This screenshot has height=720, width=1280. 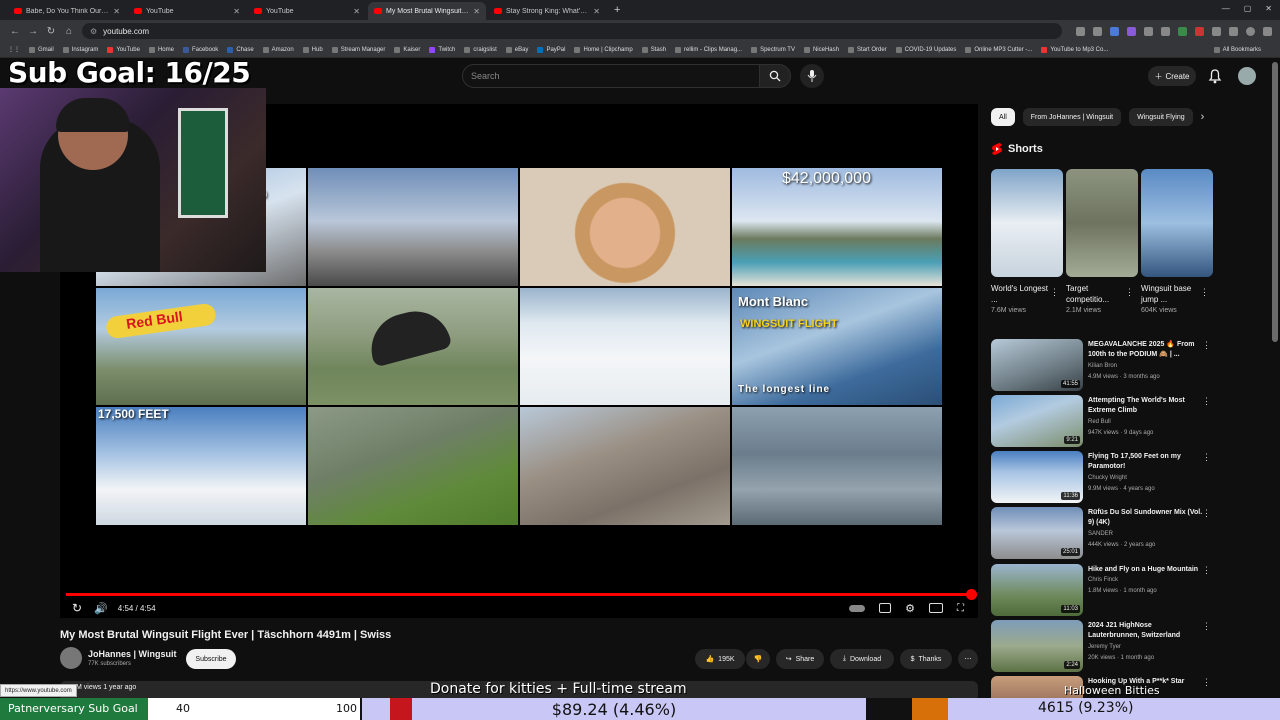 I want to click on new-tab-button: +, so click(x=617, y=10).